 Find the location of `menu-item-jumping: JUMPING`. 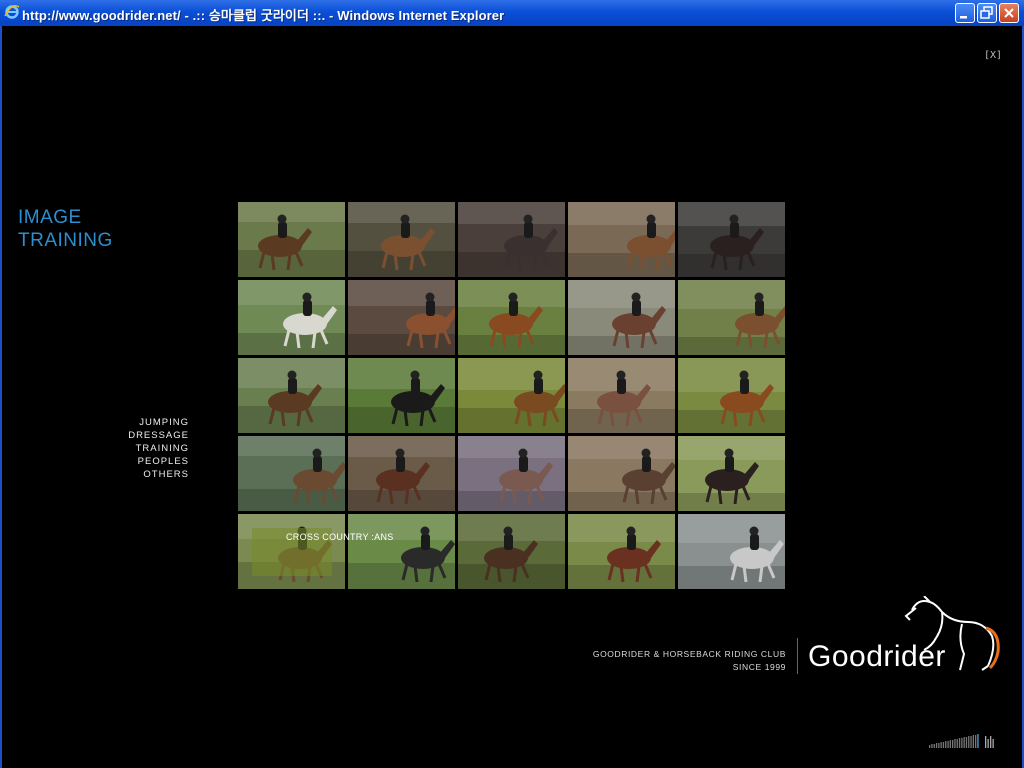

menu-item-jumping: JUMPING is located at coordinates (149, 422).